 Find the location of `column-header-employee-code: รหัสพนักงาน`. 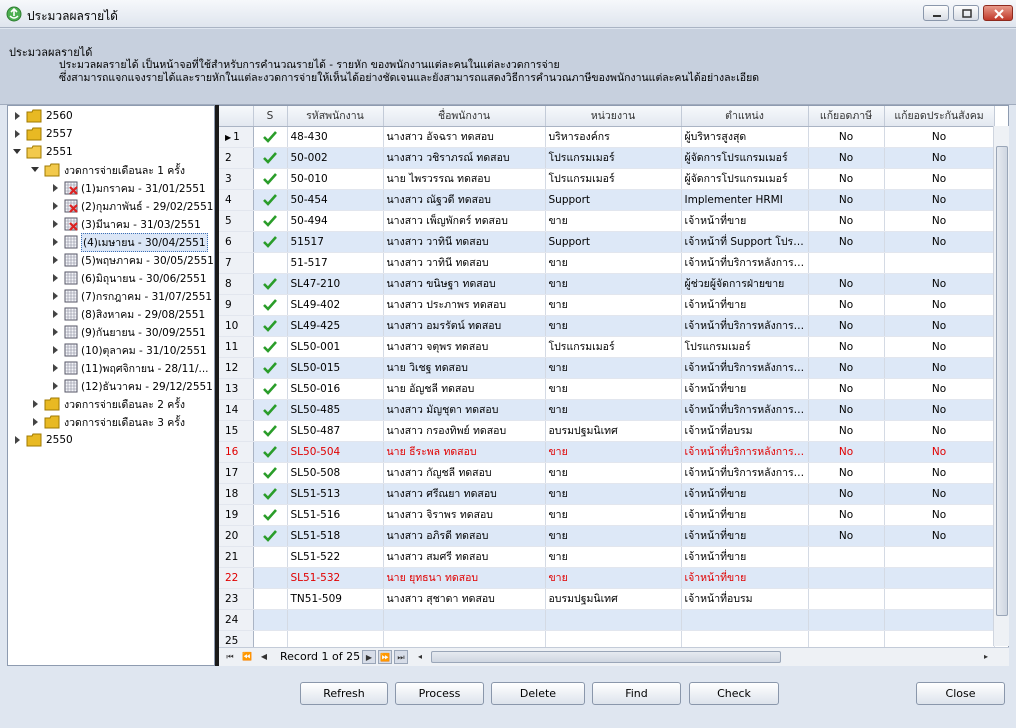

column-header-employee-code: รหัสพนักงาน is located at coordinates (335, 116).